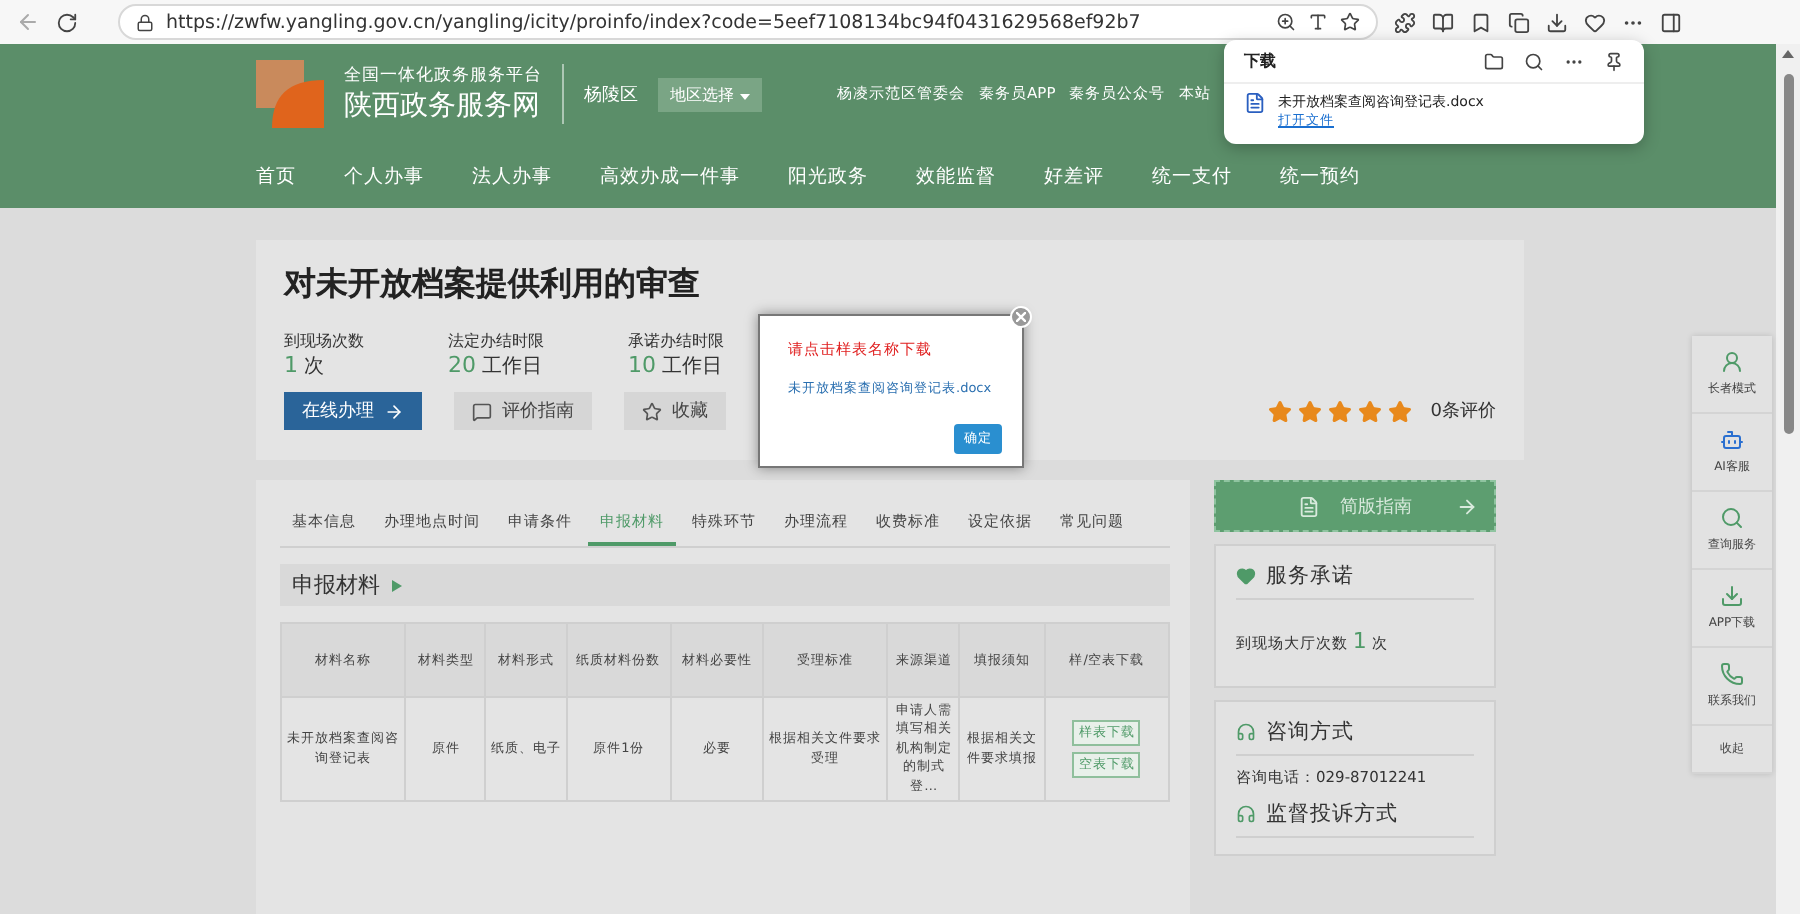  What do you see at coordinates (670, 176) in the screenshot?
I see `nav-link: 高效办成一件事` at bounding box center [670, 176].